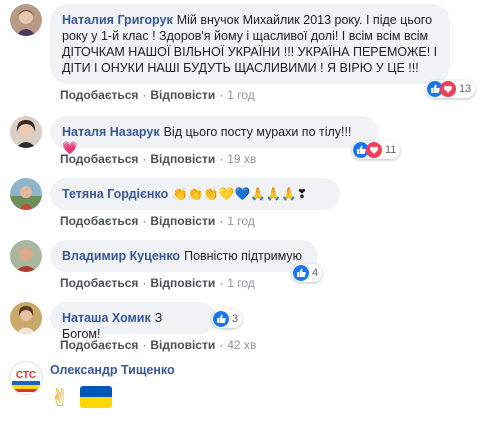 This screenshot has width=500, height=440. I want to click on comment-text: 👏👏👏💛💙🙏🙏🙏❣, so click(240, 194).